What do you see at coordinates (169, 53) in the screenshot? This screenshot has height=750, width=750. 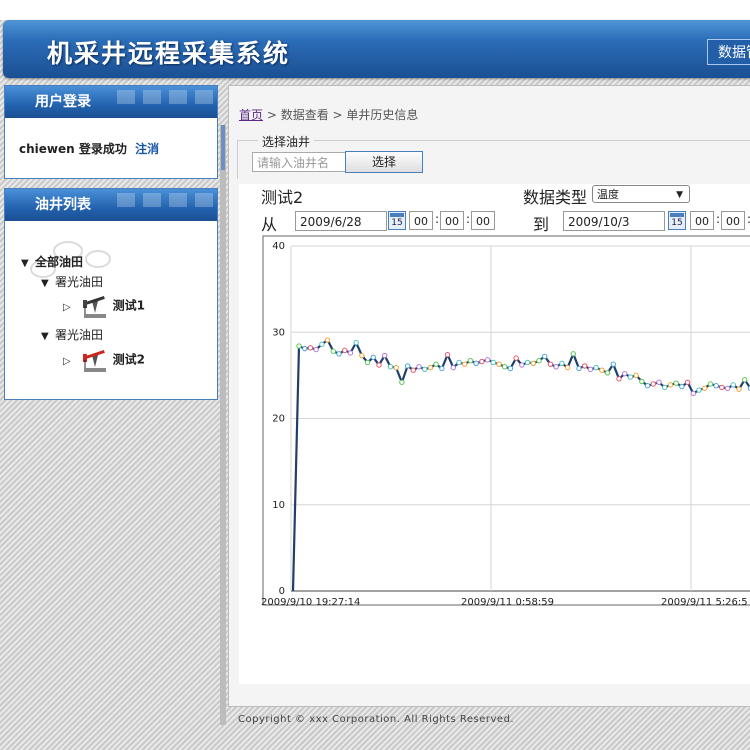 I see `app-title: 机采井远程采集系统` at bounding box center [169, 53].